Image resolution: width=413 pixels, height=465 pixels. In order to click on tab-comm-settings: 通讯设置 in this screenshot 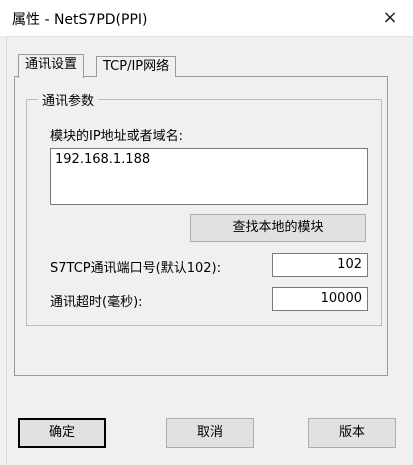, I will do `click(51, 66)`.